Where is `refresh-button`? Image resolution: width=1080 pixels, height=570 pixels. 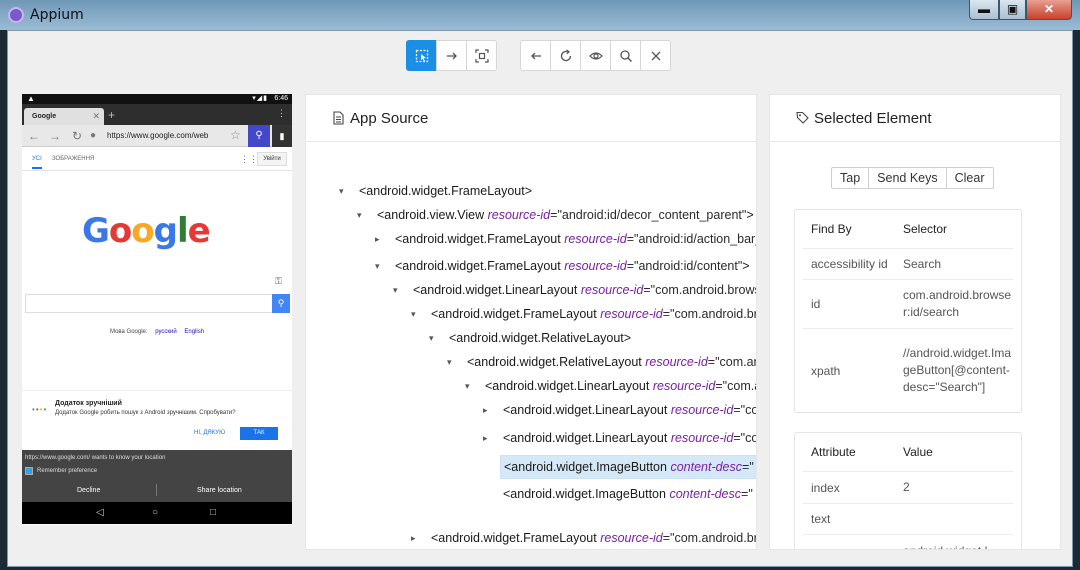
refresh-button is located at coordinates (565, 55).